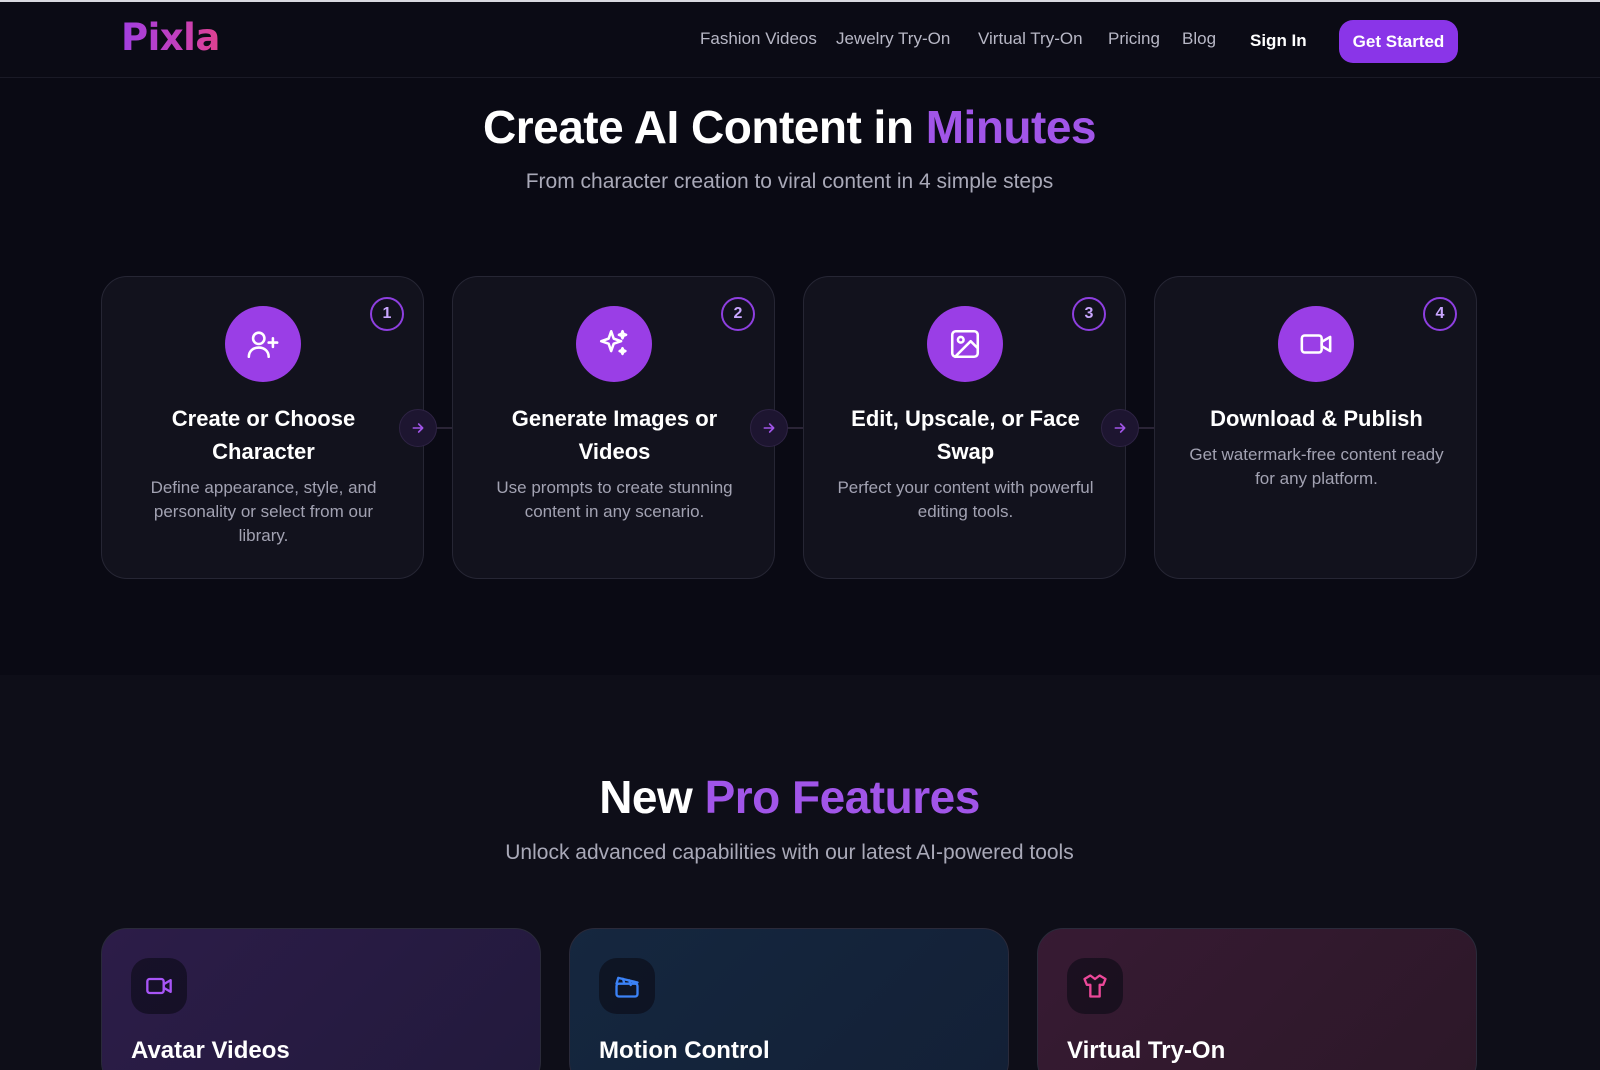  What do you see at coordinates (1011, 127) in the screenshot?
I see `how-it-works-title-accent: Minutes` at bounding box center [1011, 127].